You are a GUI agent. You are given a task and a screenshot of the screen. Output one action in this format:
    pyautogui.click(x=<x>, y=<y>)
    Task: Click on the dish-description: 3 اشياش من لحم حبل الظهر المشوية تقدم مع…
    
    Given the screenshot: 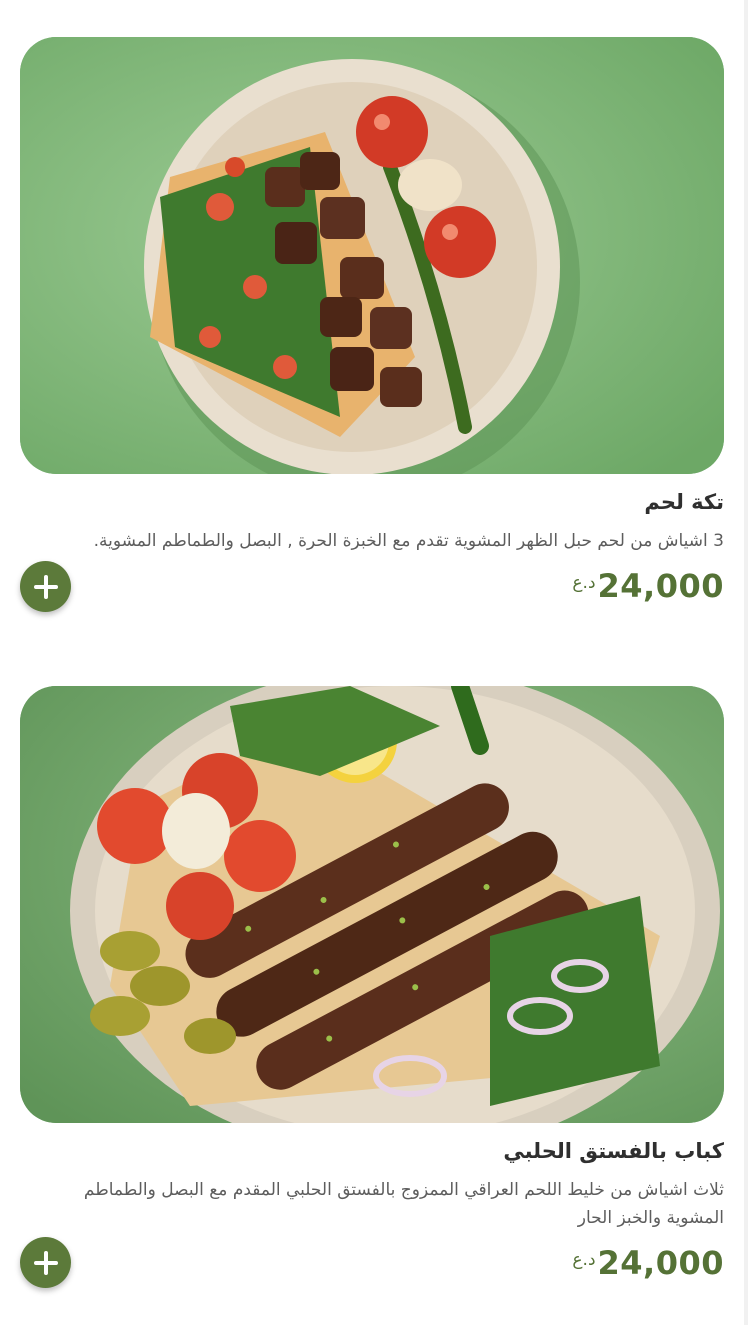 What is the action you would take?
    pyautogui.click(x=408, y=541)
    